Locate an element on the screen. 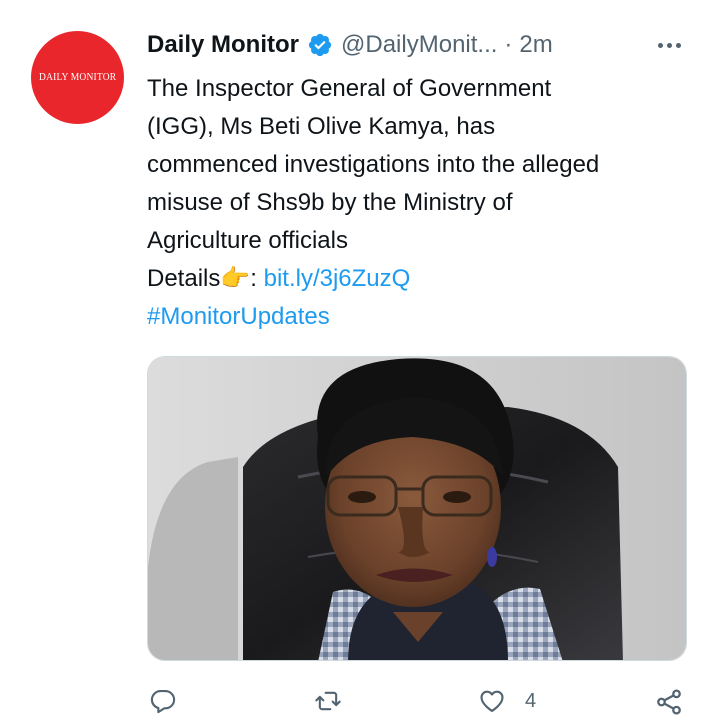 This screenshot has width=720, height=719. details-colon: : is located at coordinates (257, 278).